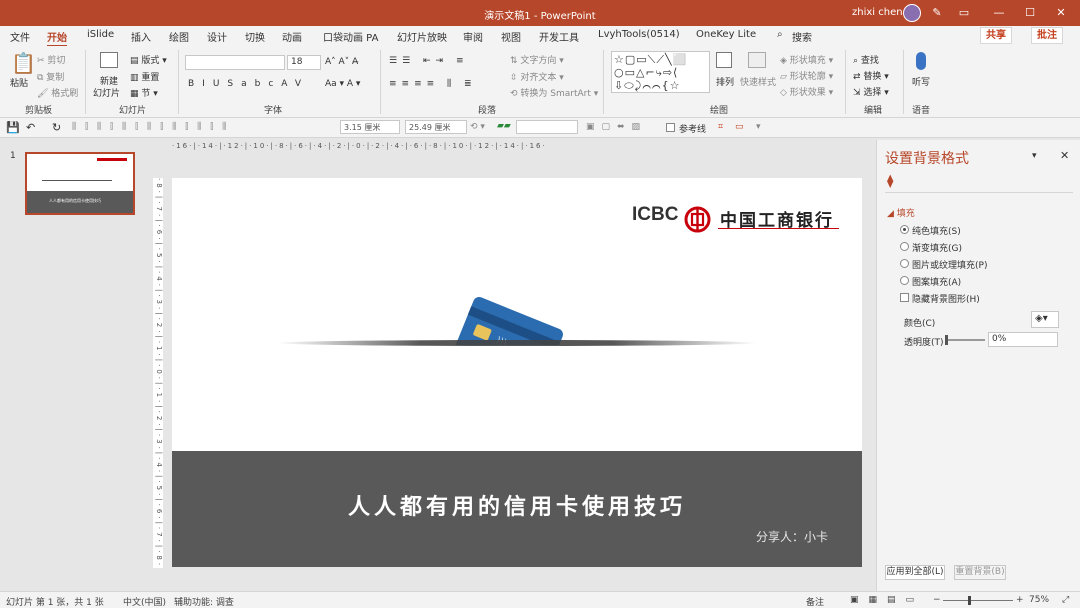 This screenshot has width=1080, height=608. Describe the element at coordinates (871, 91) in the screenshot. I see `select-button: ⇲ 选择 ▾` at that location.